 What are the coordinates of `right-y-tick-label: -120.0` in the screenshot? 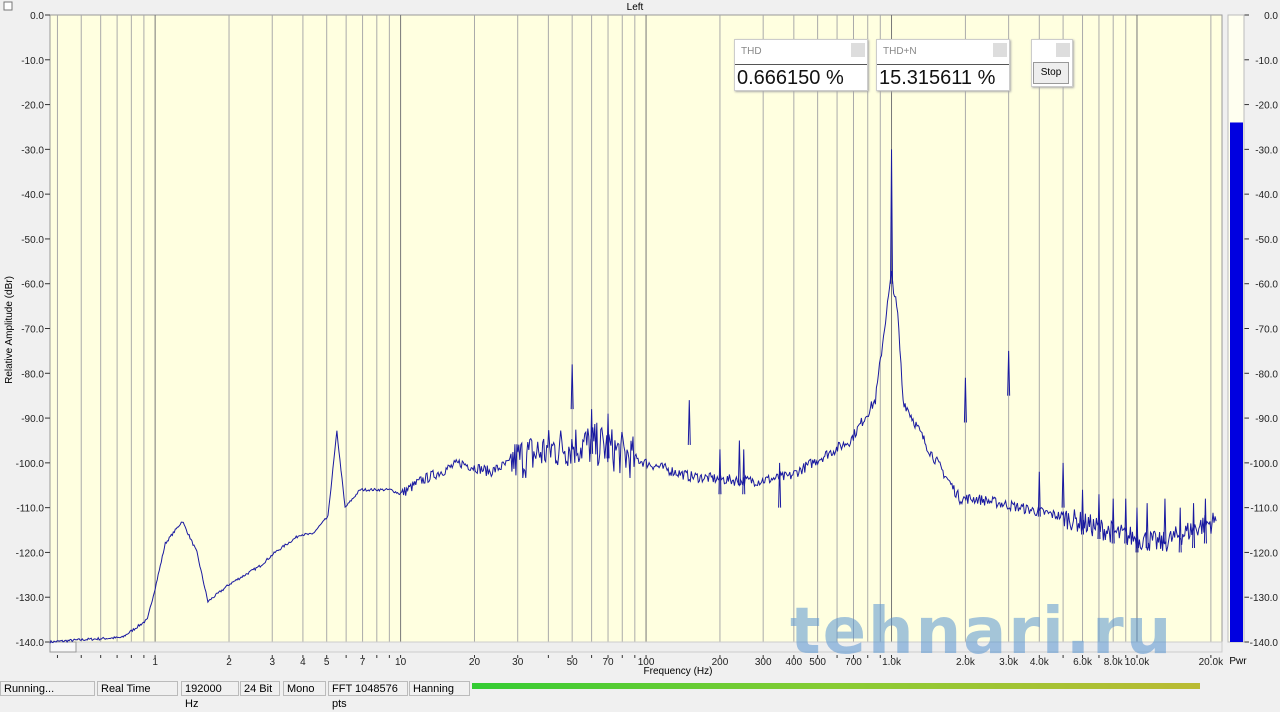 It's located at (1264, 553).